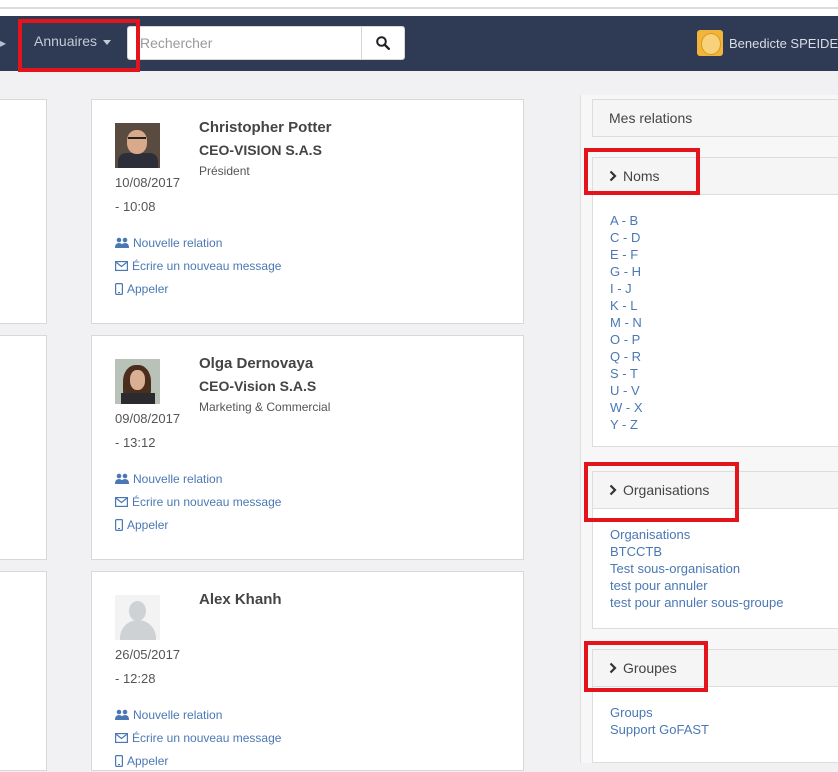 Image resolution: width=838 pixels, height=772 pixels. I want to click on mes-relations-label: Mes relations, so click(651, 118).